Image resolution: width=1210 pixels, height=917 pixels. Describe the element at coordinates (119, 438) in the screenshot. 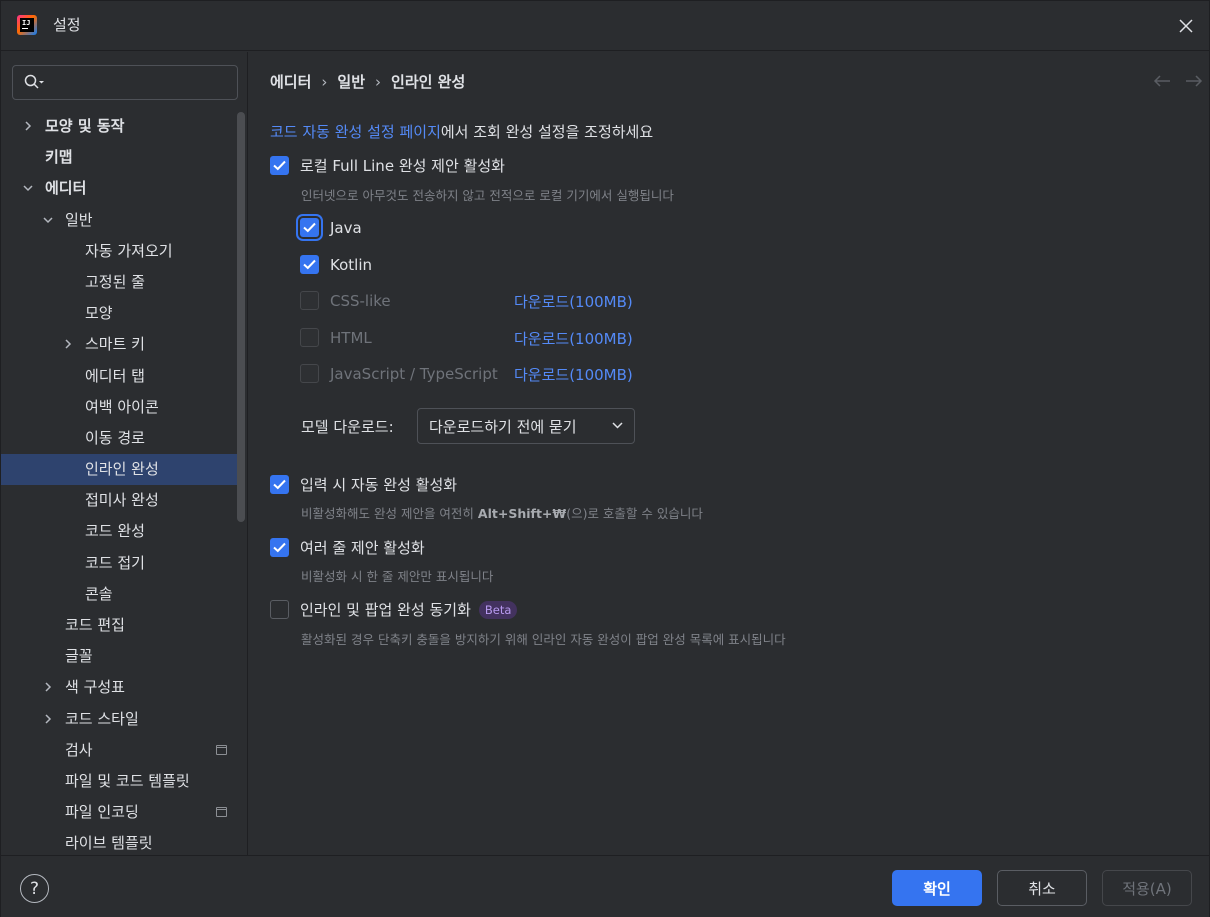

I see `sidebar-item: 이동 경로` at that location.